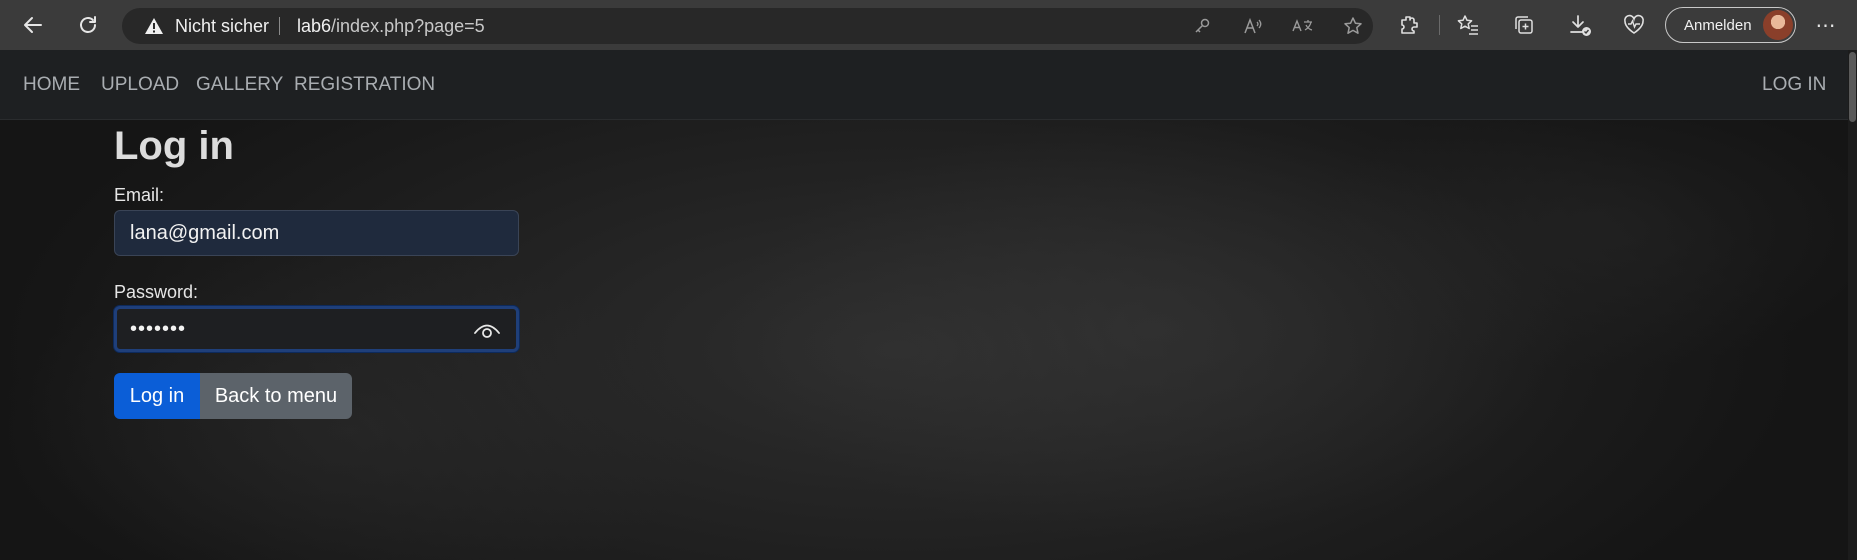 This screenshot has width=1857, height=560. I want to click on collections-icon, so click(1524, 25).